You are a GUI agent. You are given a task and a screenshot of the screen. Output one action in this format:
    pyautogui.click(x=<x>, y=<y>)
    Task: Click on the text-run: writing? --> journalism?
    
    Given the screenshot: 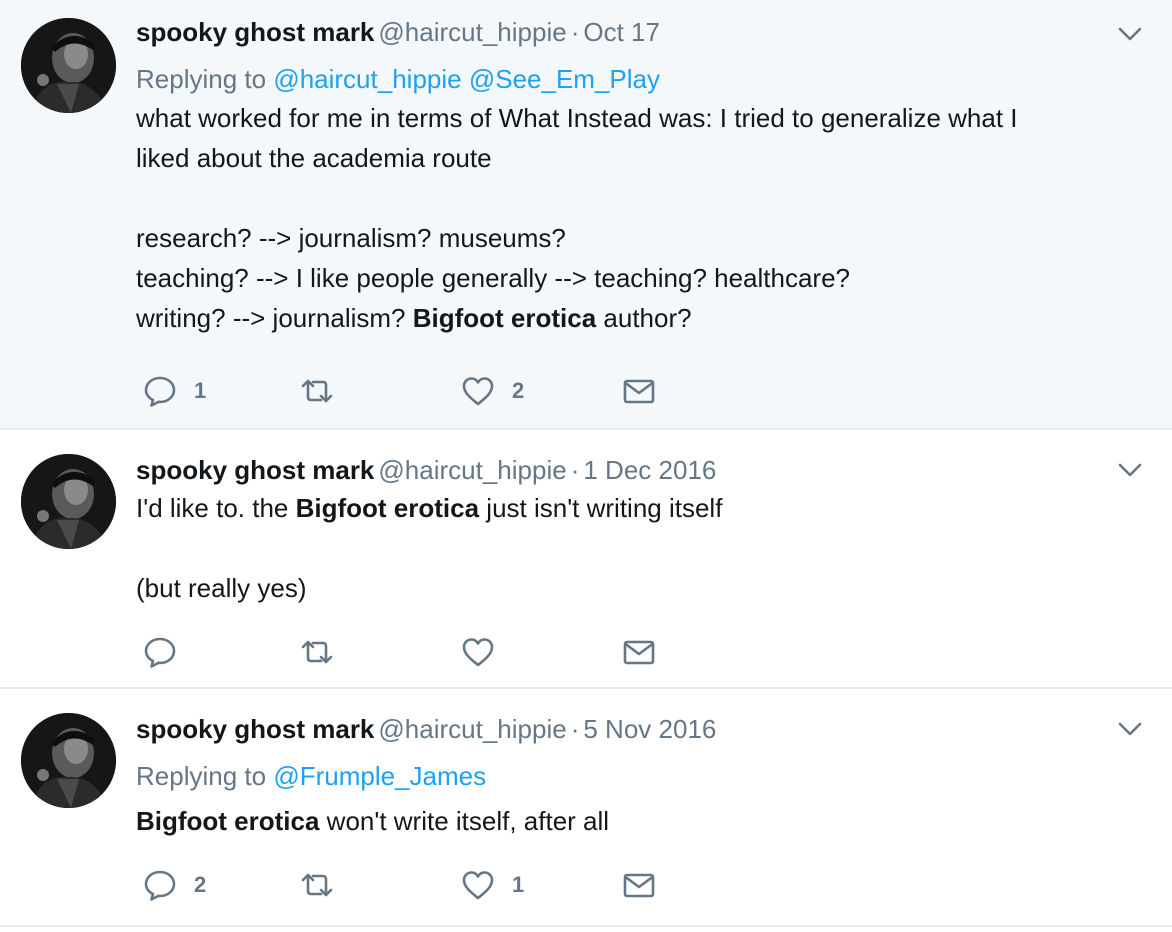 What is the action you would take?
    pyautogui.click(x=274, y=318)
    